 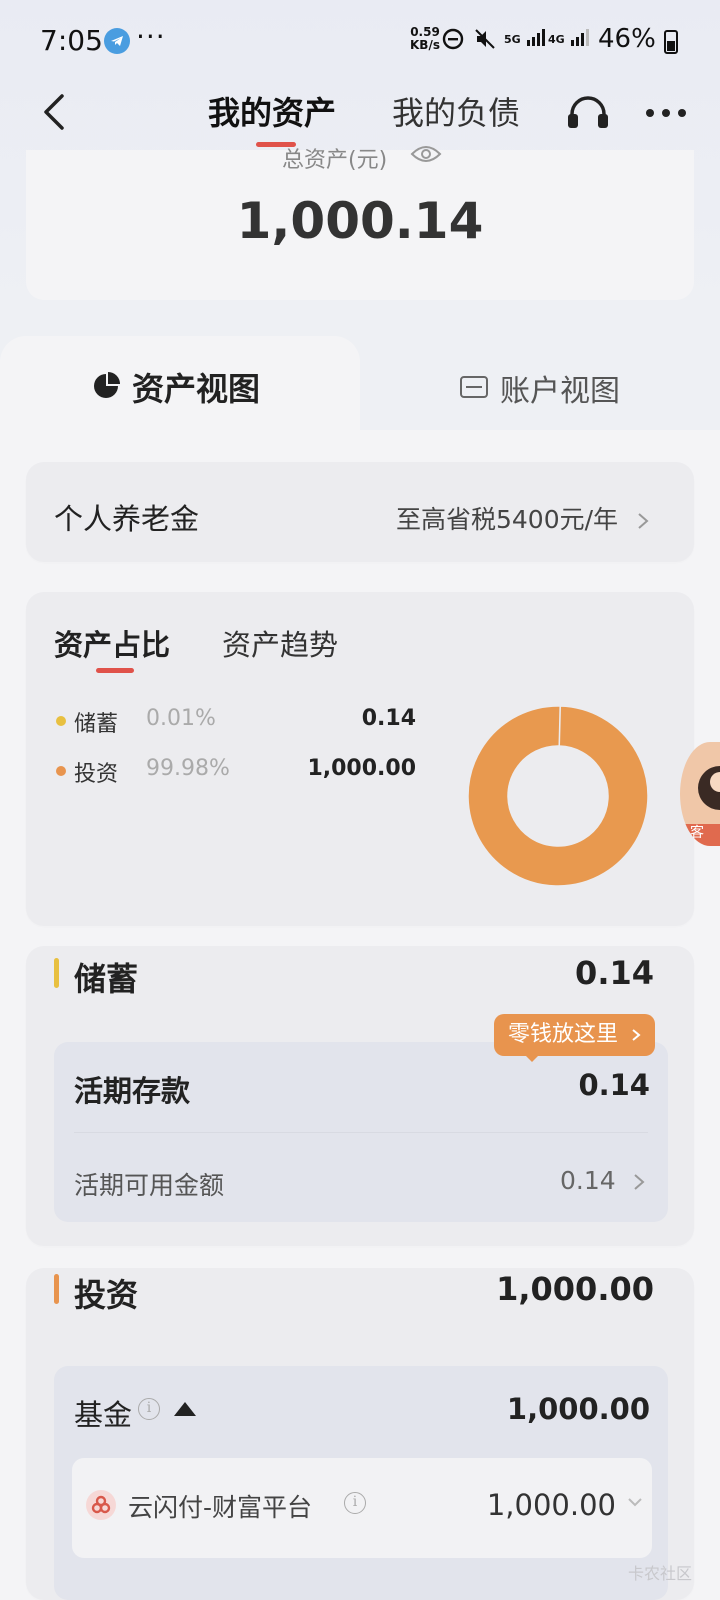 What do you see at coordinates (614, 1085) in the screenshot?
I see `demand-deposit-value: 0.14` at bounding box center [614, 1085].